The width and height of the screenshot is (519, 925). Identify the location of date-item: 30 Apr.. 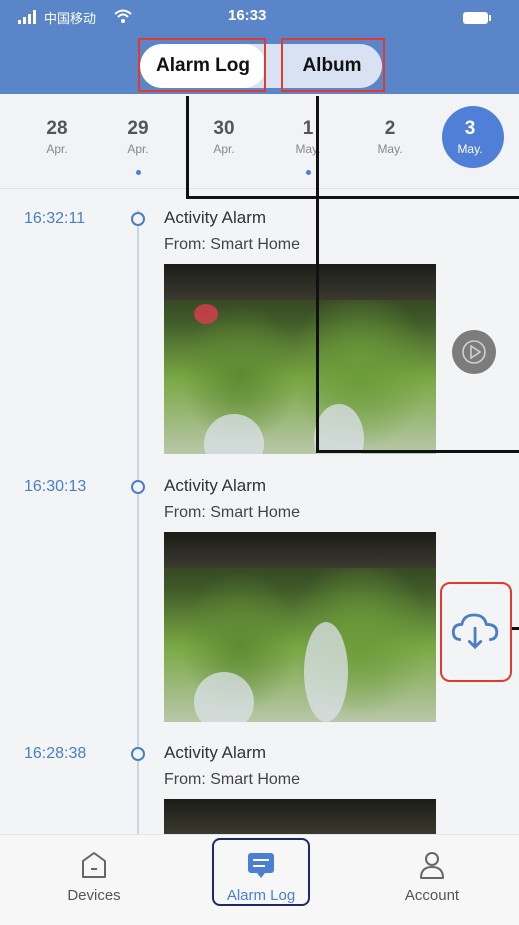
(224, 144).